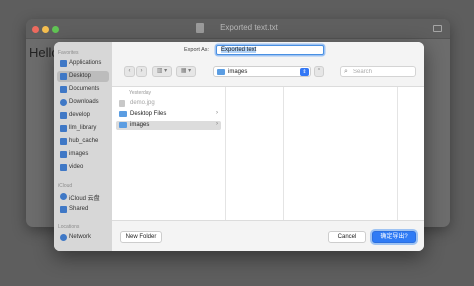  Describe the element at coordinates (319, 71) in the screenshot. I see `collapse-icon: ⌃` at that location.